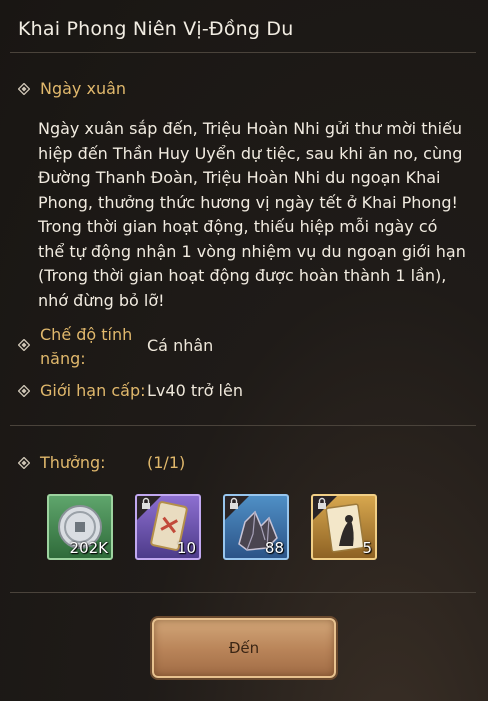 This screenshot has width=488, height=701. What do you see at coordinates (88, 548) in the screenshot?
I see `reward-quantity: 202K` at bounding box center [88, 548].